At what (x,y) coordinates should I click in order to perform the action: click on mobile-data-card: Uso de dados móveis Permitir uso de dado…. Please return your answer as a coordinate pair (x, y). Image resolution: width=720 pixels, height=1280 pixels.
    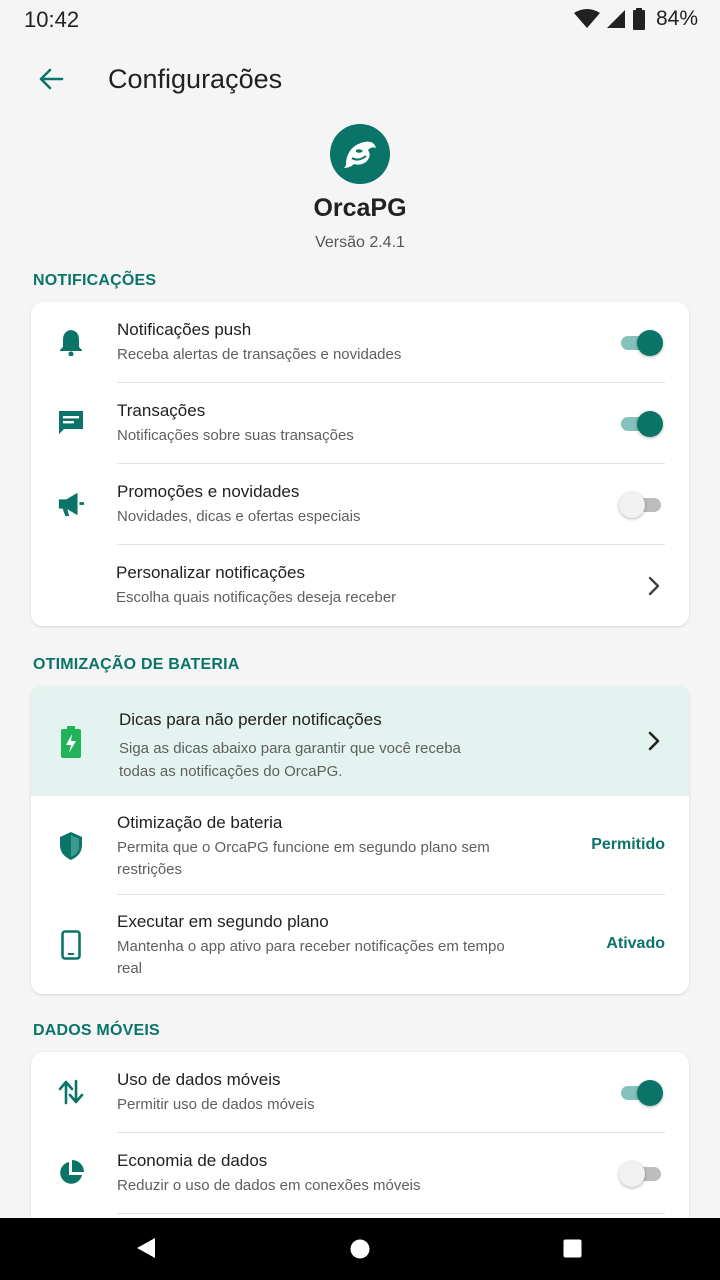
    Looking at the image, I should click on (360, 1147).